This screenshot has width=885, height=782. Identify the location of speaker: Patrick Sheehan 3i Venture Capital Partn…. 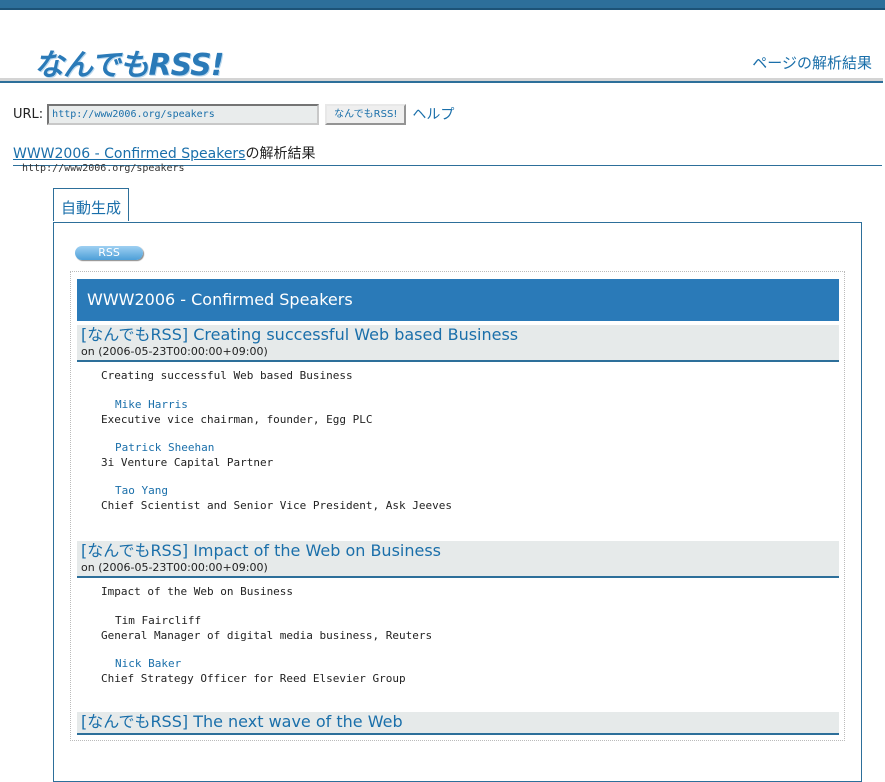
(470, 455).